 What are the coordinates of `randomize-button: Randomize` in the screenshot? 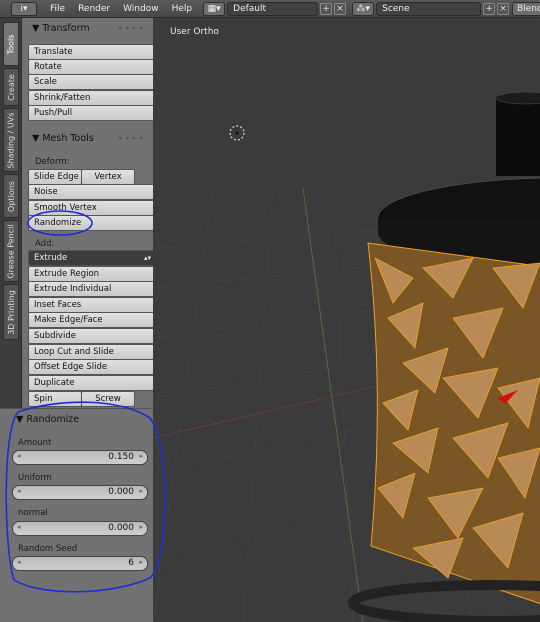 It's located at (90, 223).